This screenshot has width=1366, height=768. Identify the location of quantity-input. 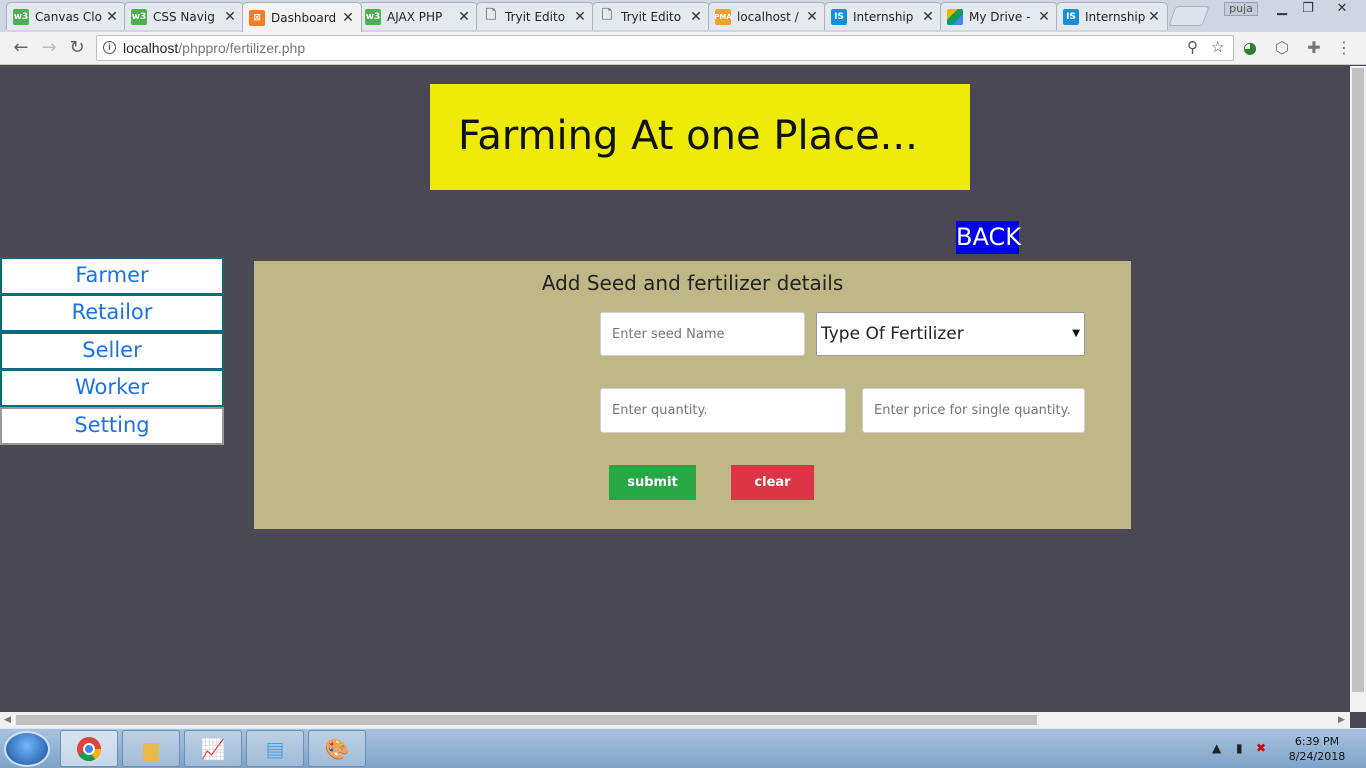
(723, 410).